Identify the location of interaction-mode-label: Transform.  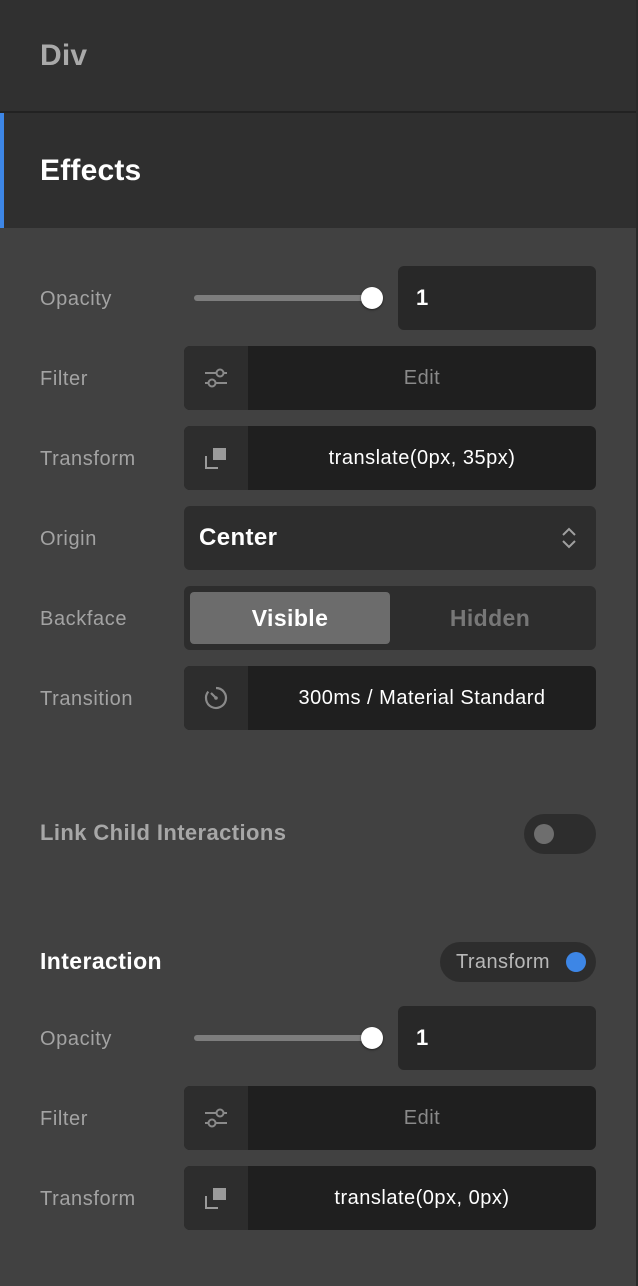
(503, 961).